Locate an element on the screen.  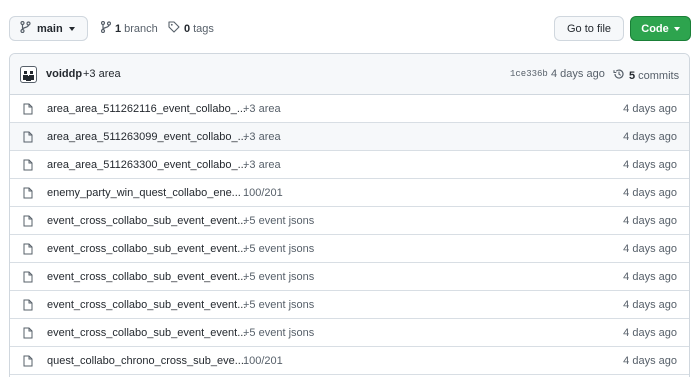
commit-age: 4 days ago is located at coordinates (578, 74).